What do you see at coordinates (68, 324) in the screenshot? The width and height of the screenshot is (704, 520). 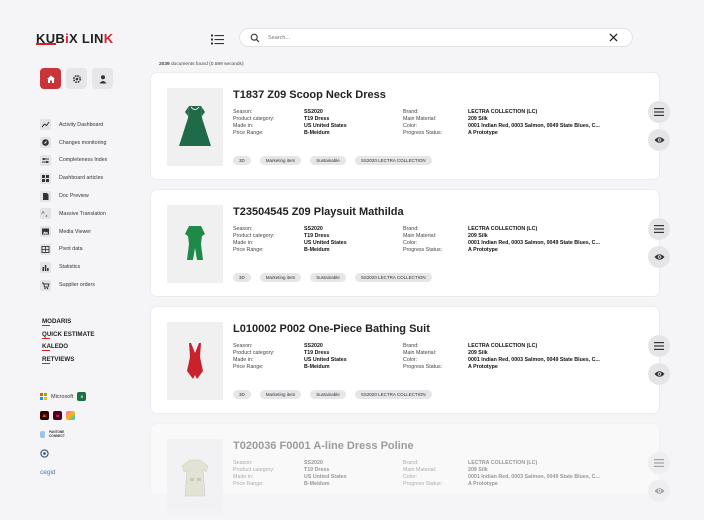 I see `partner-modaris: MODARIS` at bounding box center [68, 324].